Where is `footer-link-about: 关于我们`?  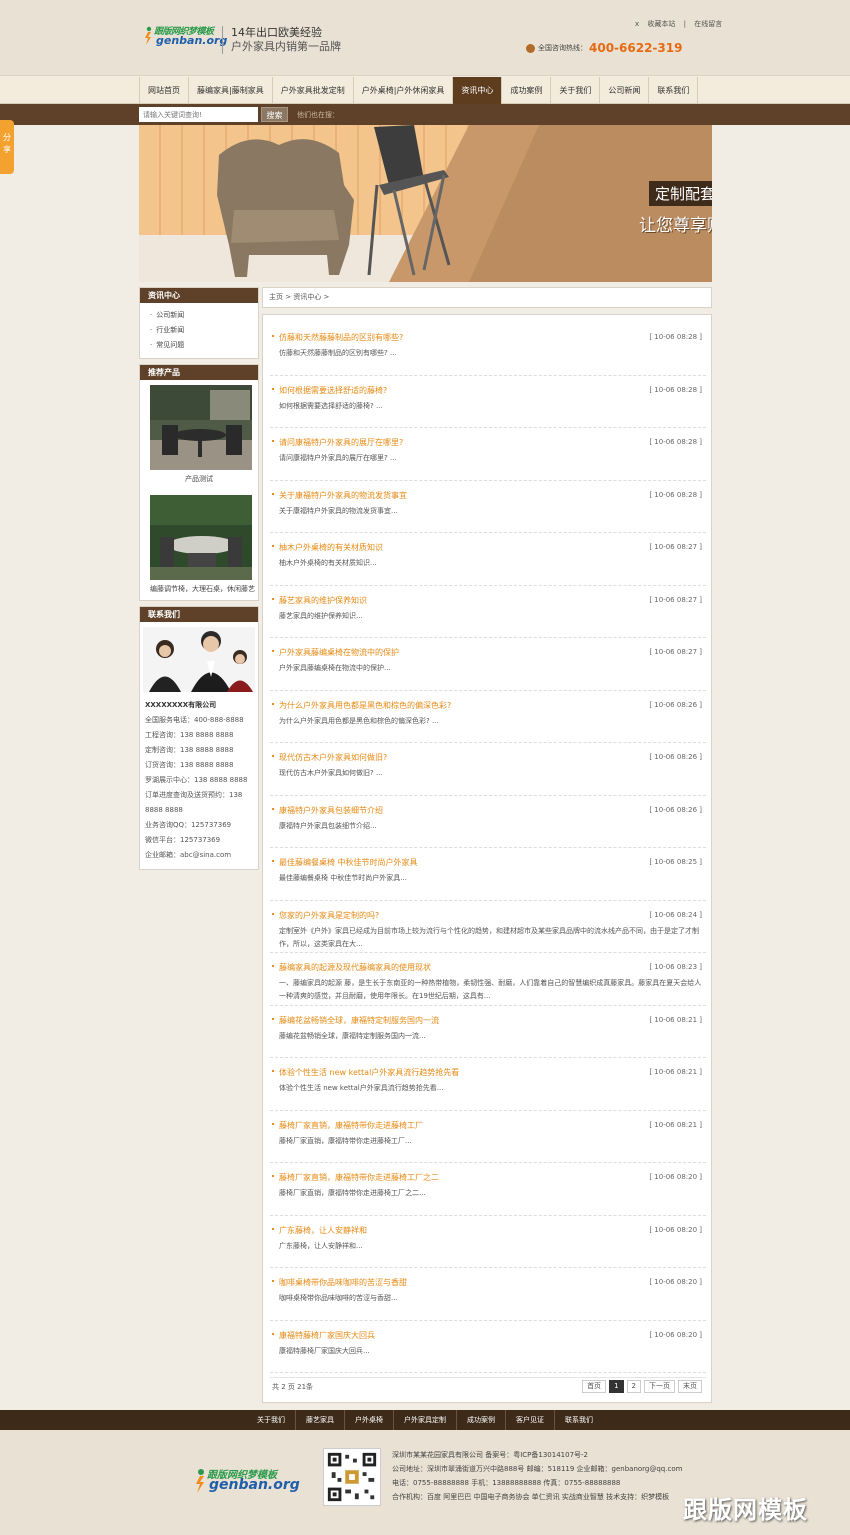
footer-link-about: 关于我们 is located at coordinates (271, 1420).